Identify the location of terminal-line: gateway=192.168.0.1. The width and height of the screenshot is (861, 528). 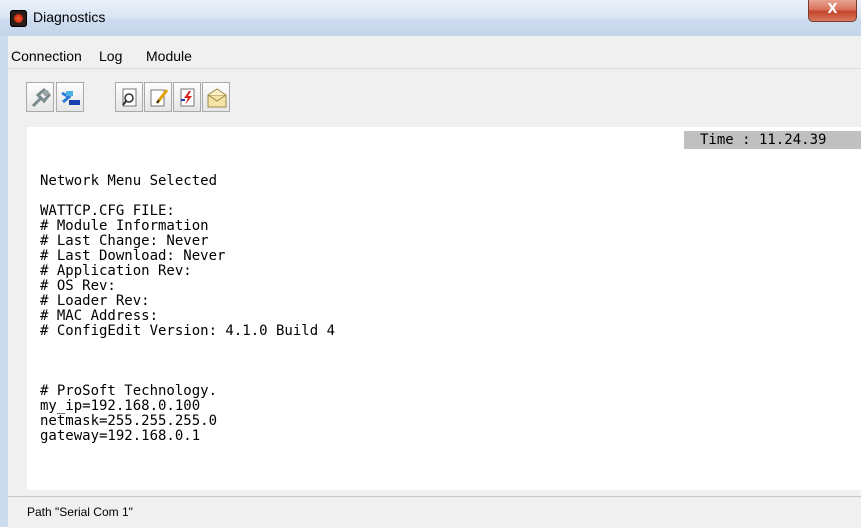
(120, 436).